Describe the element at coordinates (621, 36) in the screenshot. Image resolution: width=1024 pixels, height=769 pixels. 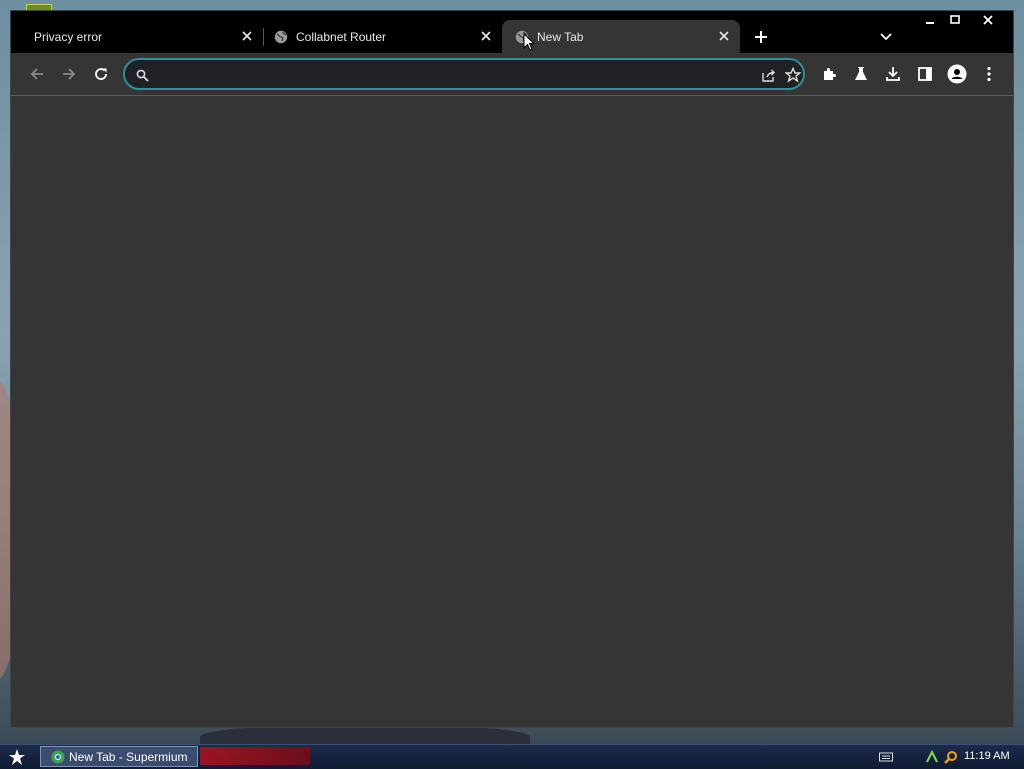
I see `tab-new-tab: New Tab` at that location.